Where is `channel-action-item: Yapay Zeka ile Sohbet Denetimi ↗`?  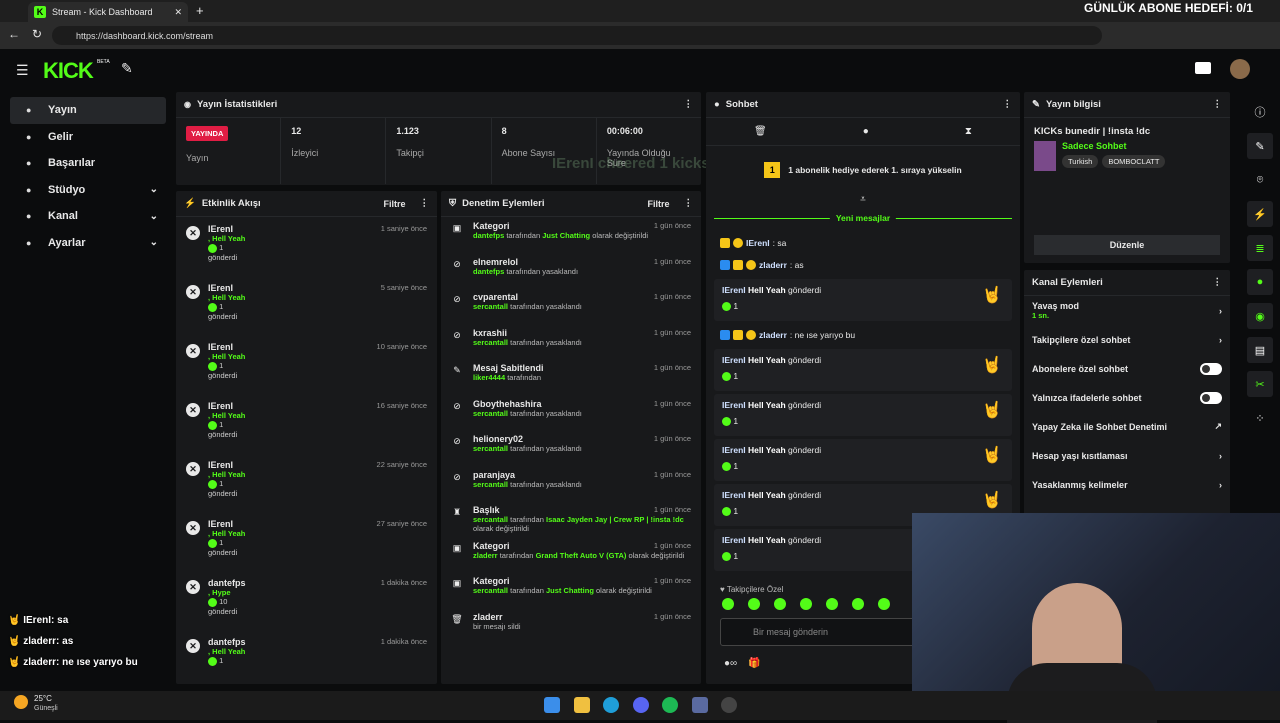 channel-action-item: Yapay Zeka ile Sohbet Denetimi ↗ is located at coordinates (1127, 426).